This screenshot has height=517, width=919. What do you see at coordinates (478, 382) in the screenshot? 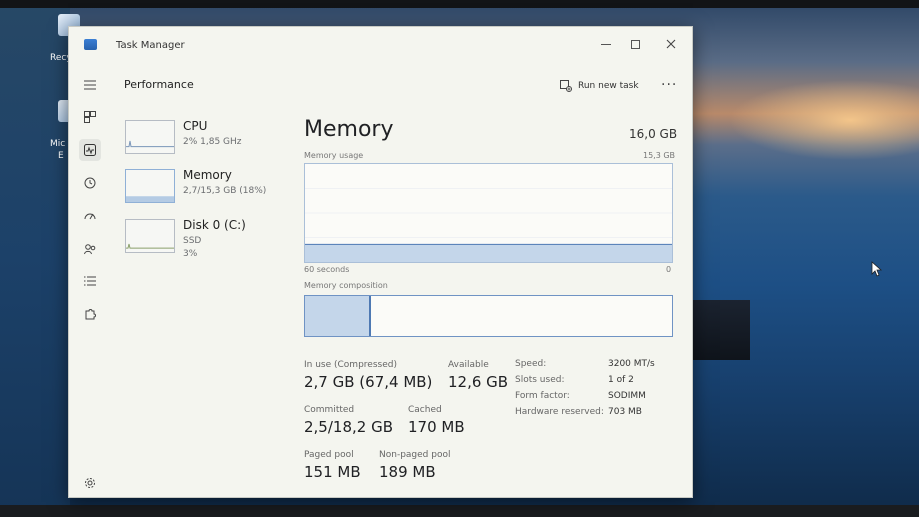
I see `stat-value: 12,6 GB` at bounding box center [478, 382].